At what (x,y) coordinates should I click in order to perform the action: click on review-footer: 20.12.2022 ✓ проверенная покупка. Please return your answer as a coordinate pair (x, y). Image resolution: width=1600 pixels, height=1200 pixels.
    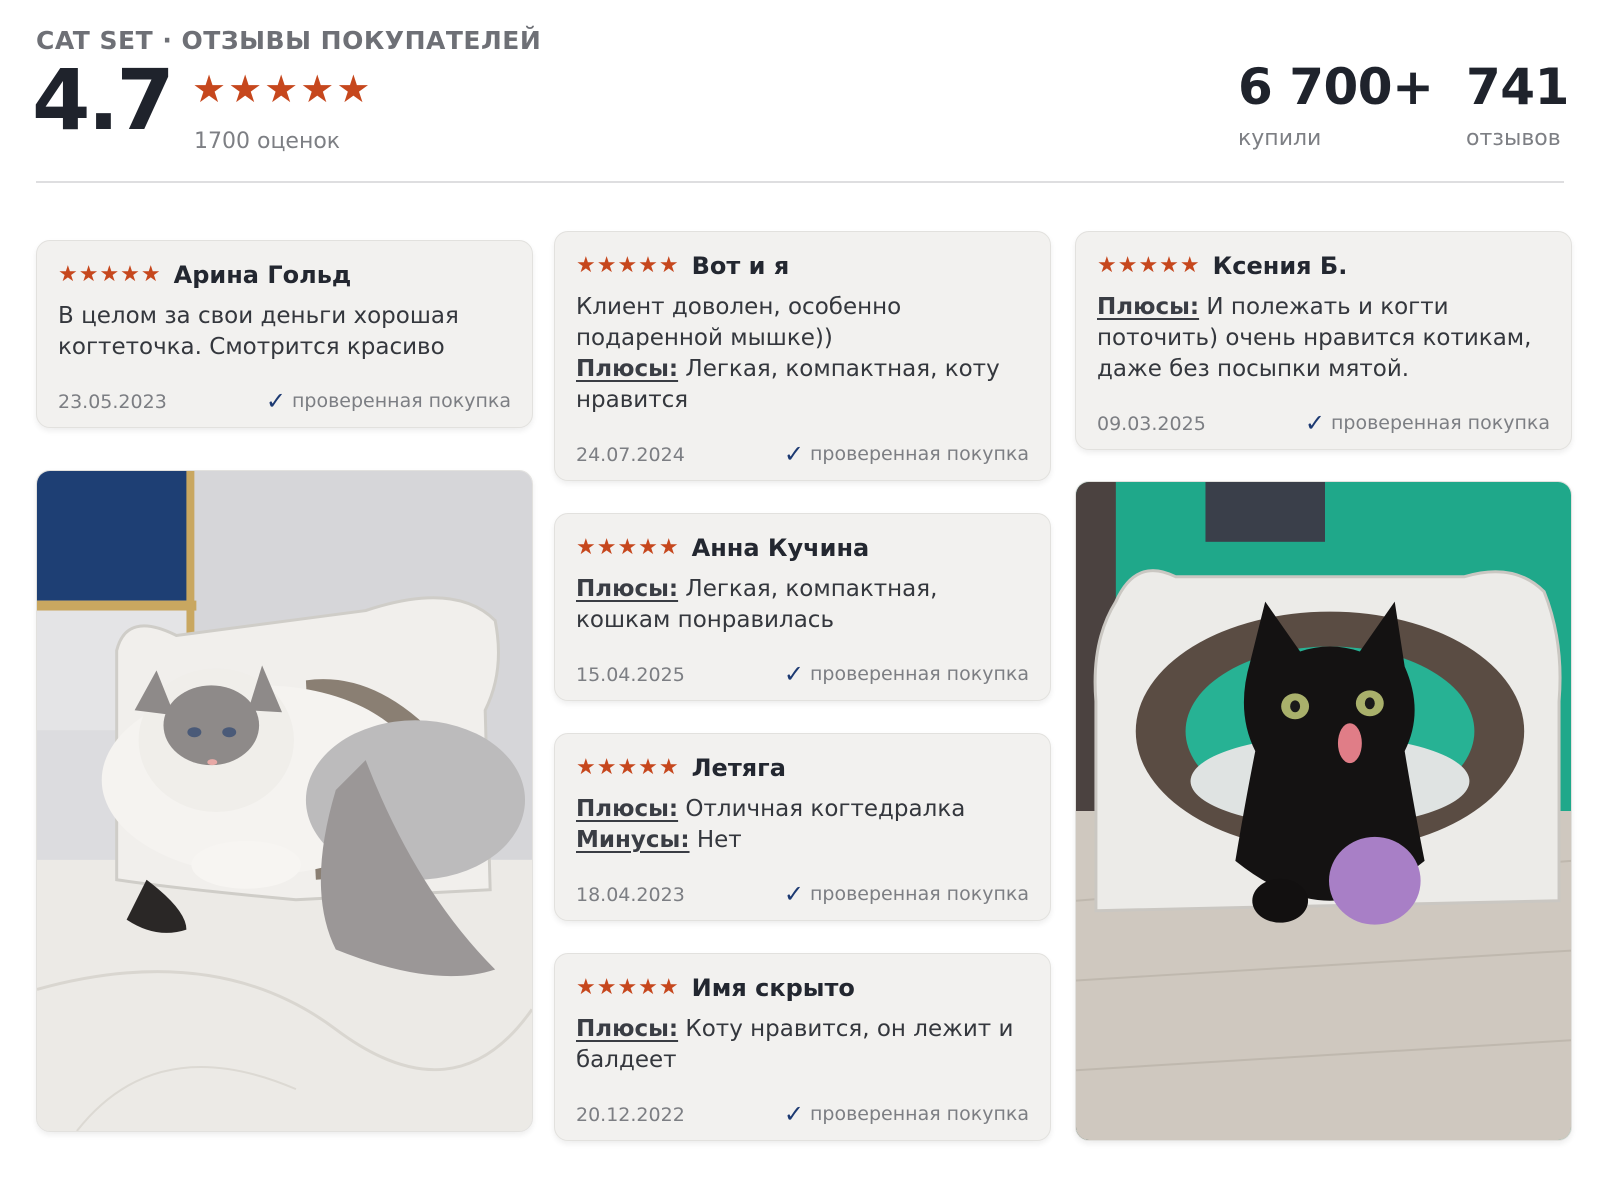
    Looking at the image, I should click on (802, 1114).